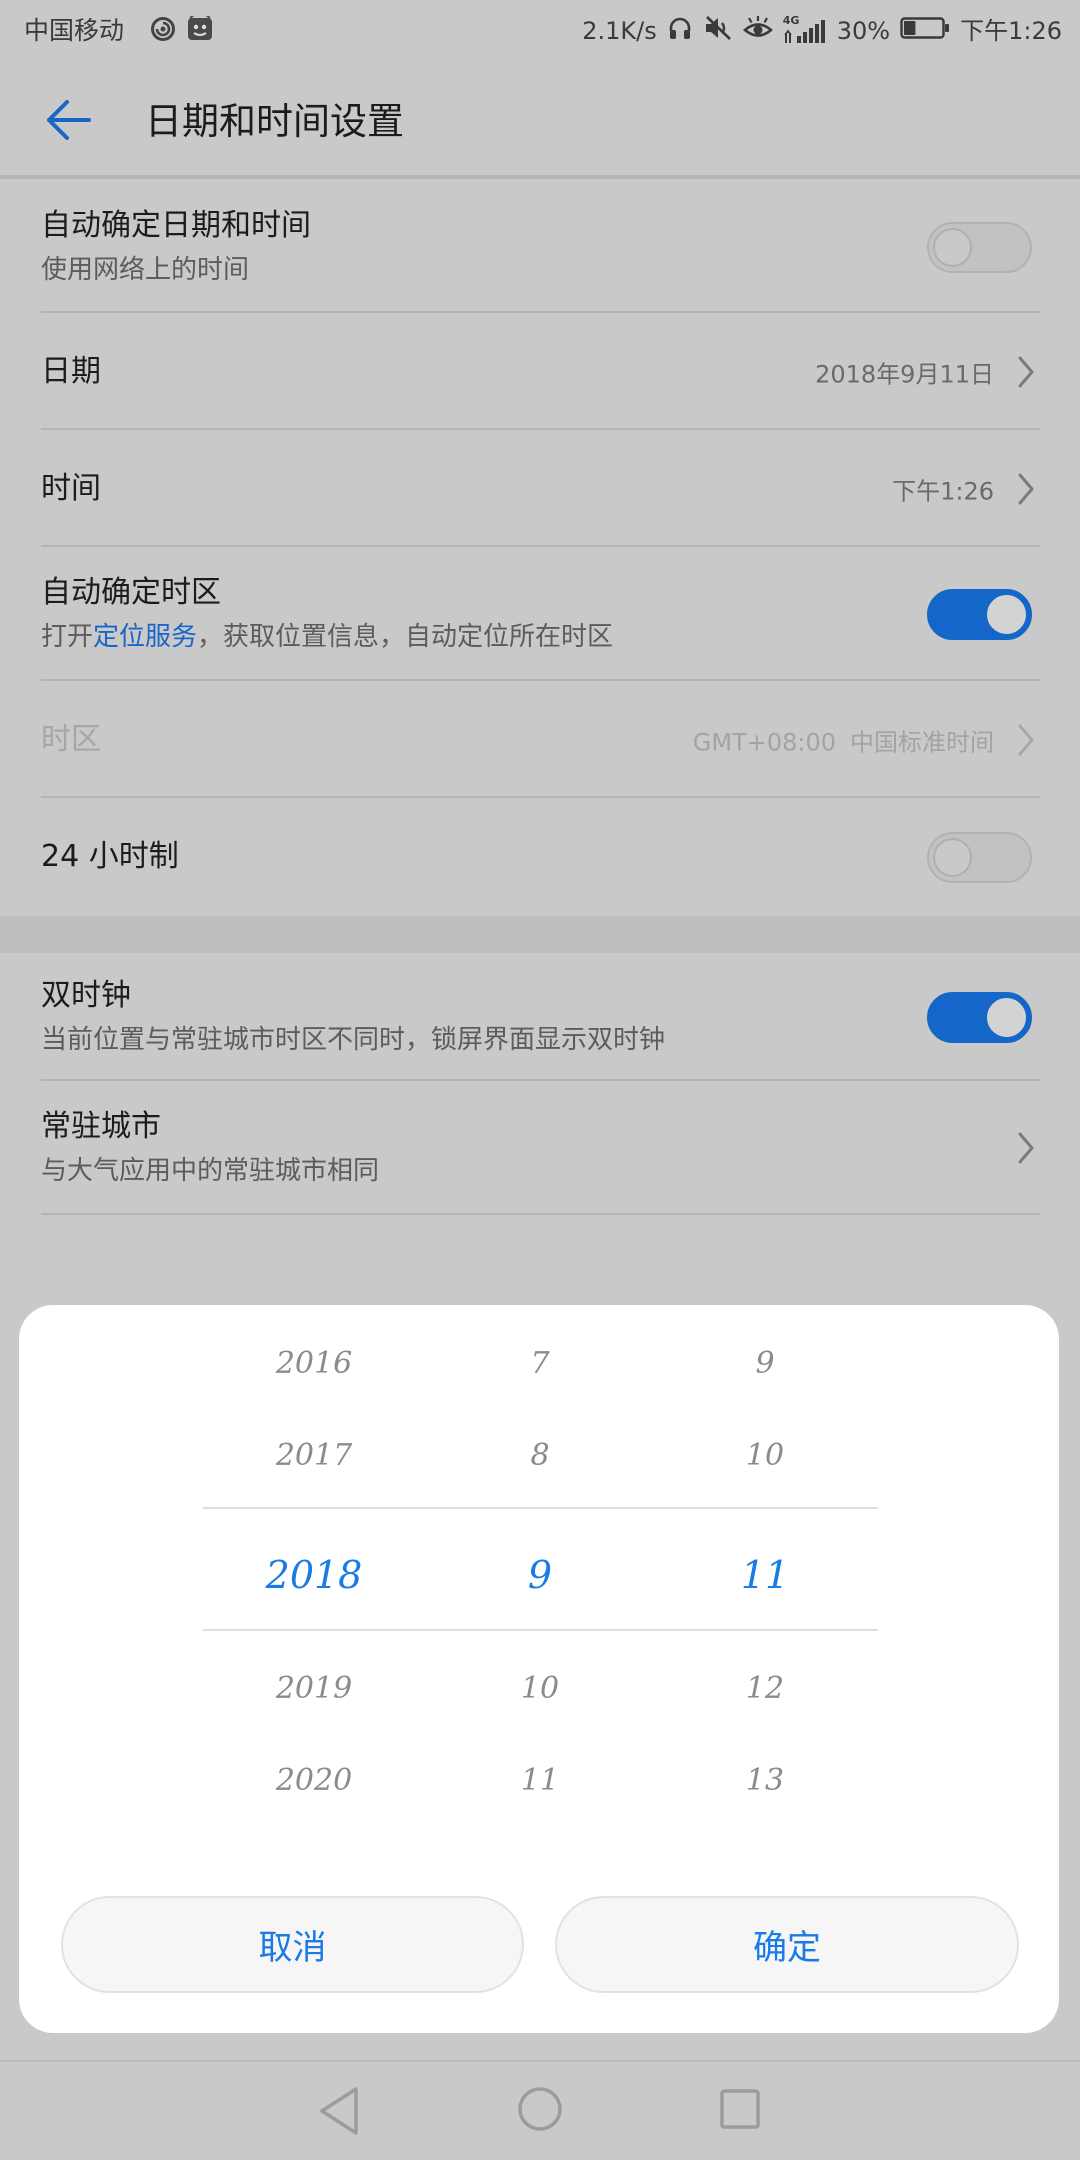 This screenshot has width=1080, height=2160. Describe the element at coordinates (805, 30) in the screenshot. I see `signal-icon: 4G` at that location.